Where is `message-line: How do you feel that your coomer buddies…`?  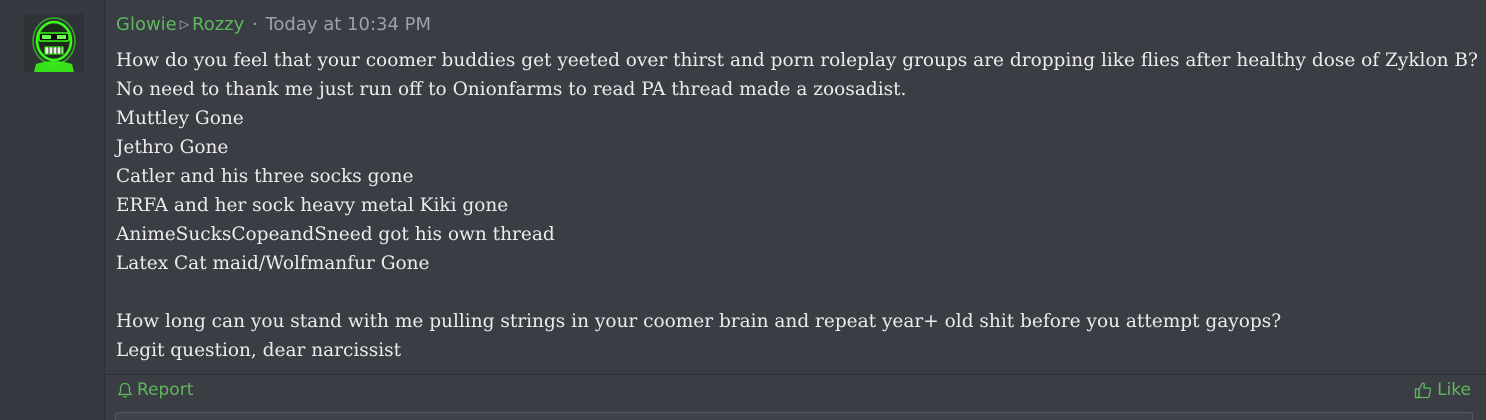
message-line: How do you feel that your coomer buddies… is located at coordinates (797, 60).